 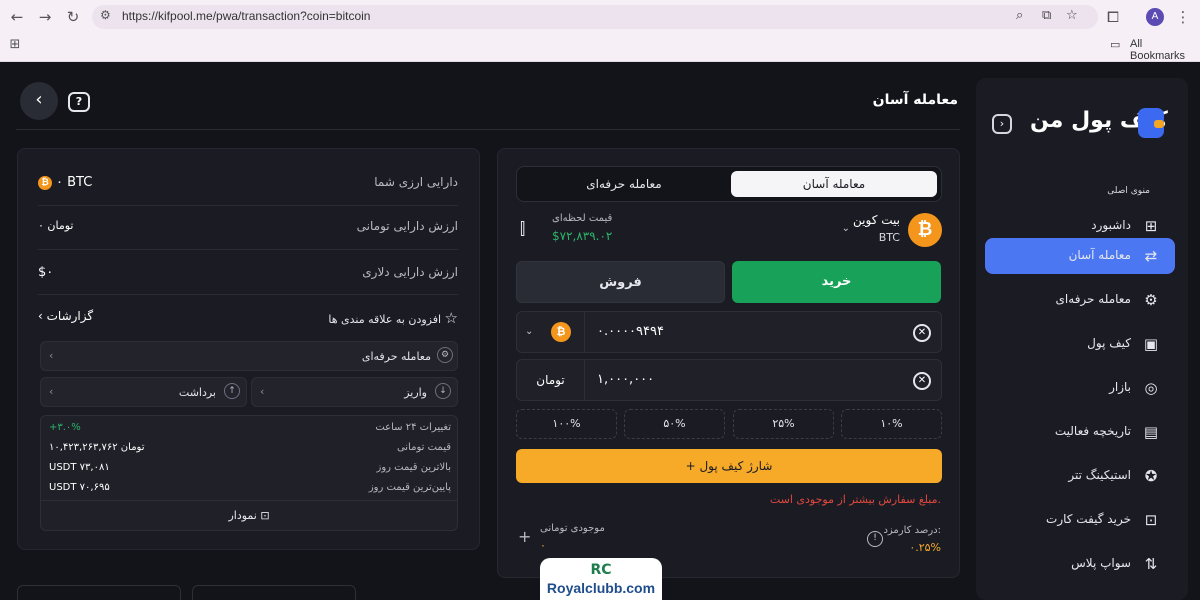 I want to click on wallet-icon: ▣, so click(x=1151, y=344).